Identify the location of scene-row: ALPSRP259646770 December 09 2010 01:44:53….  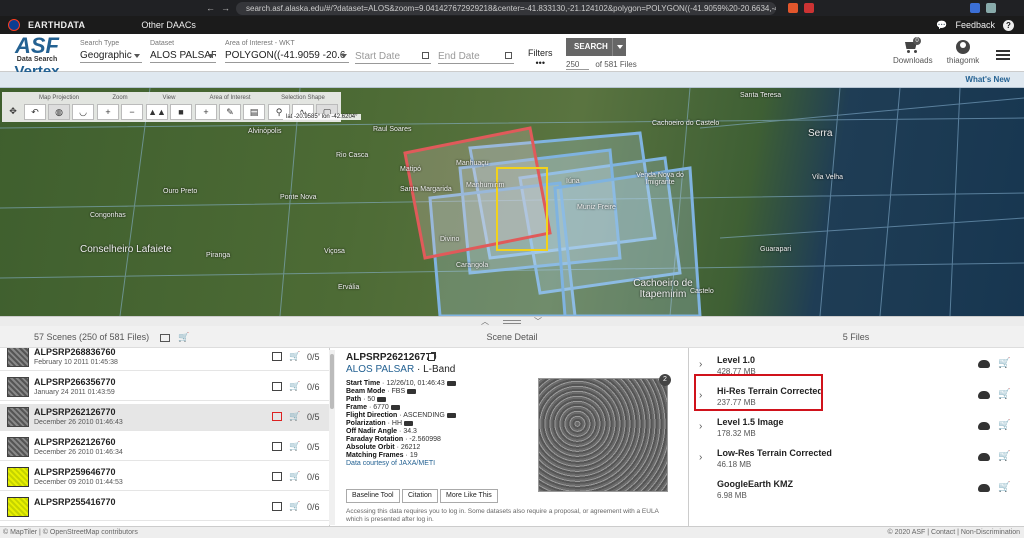
(164, 477).